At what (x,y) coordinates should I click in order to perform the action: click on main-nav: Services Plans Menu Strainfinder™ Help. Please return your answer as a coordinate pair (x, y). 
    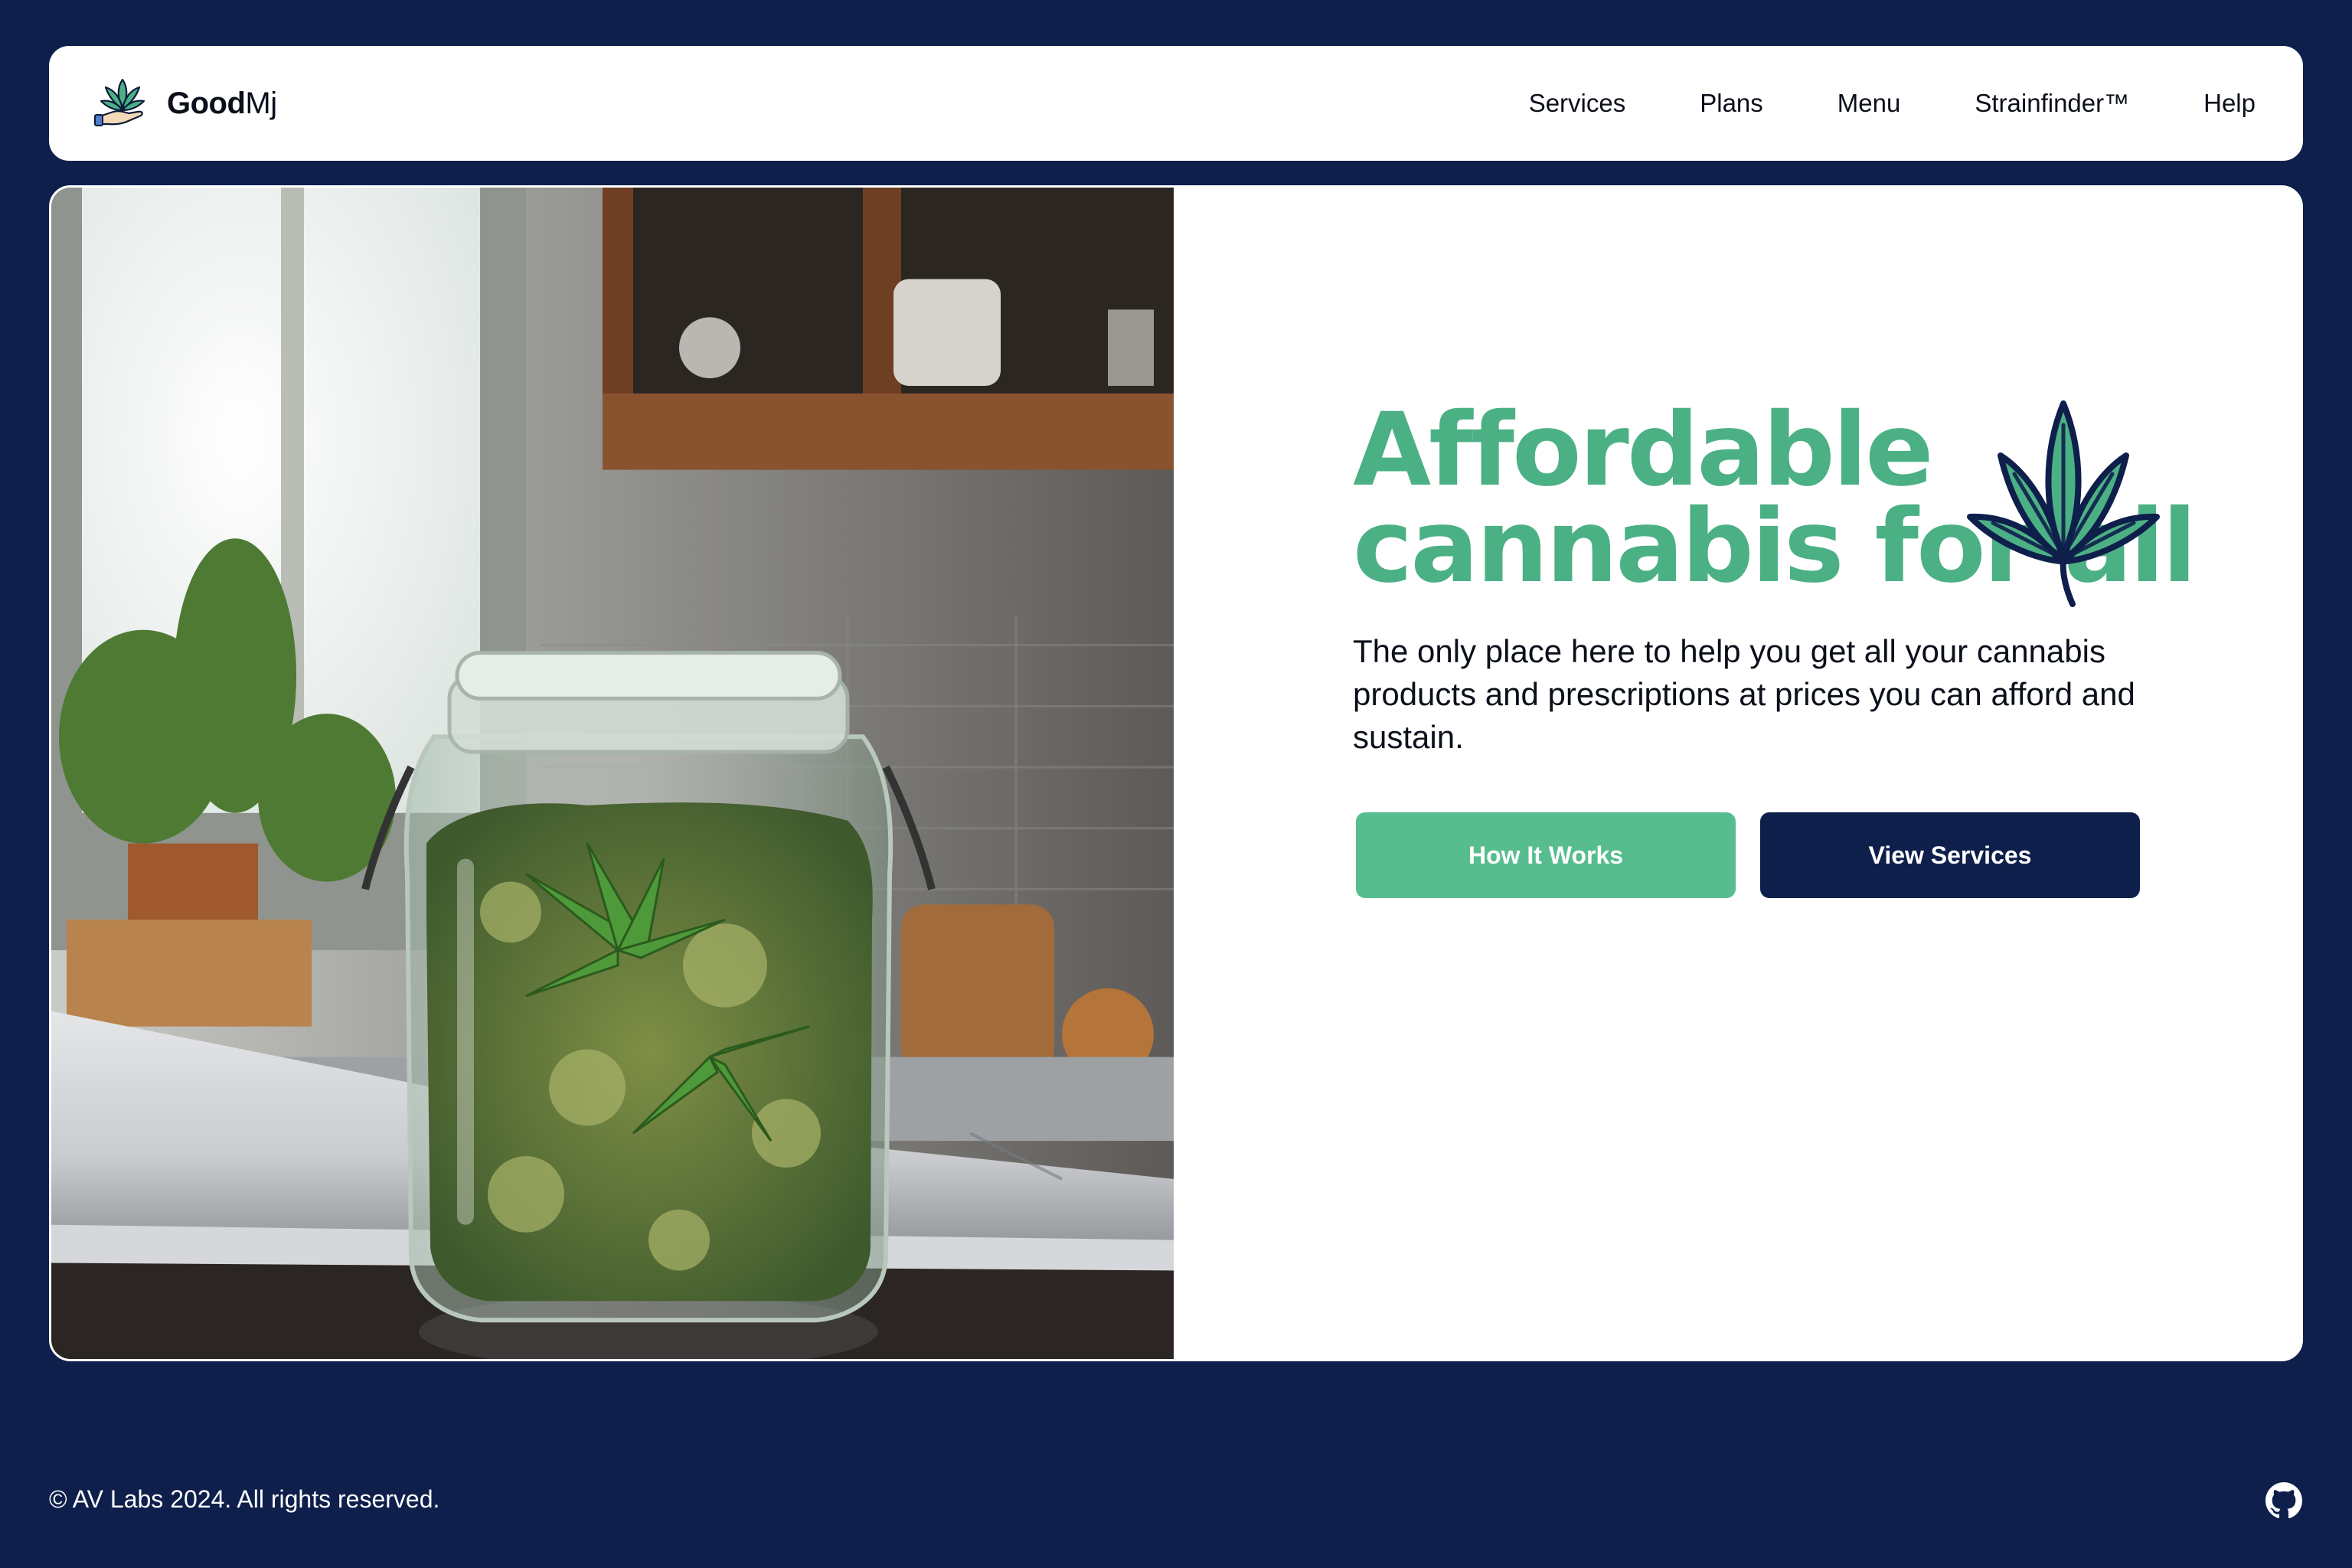
    Looking at the image, I should click on (1892, 103).